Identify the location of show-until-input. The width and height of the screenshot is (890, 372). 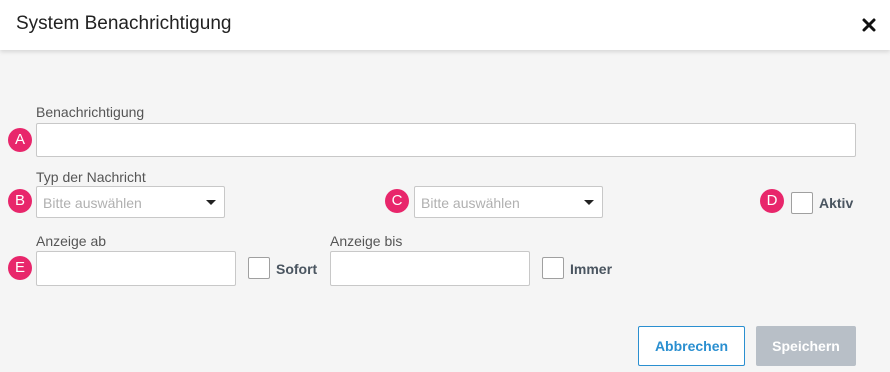
(430, 268).